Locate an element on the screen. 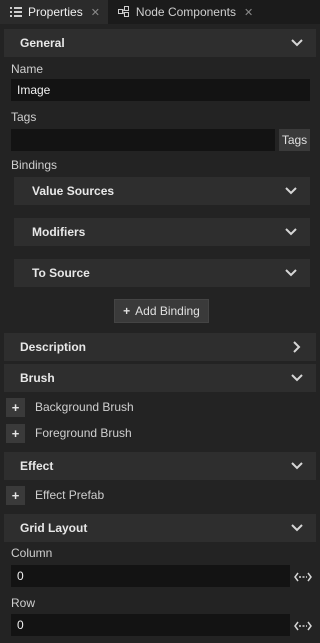 The width and height of the screenshot is (320, 643). section-title: Brush is located at coordinates (37, 378).